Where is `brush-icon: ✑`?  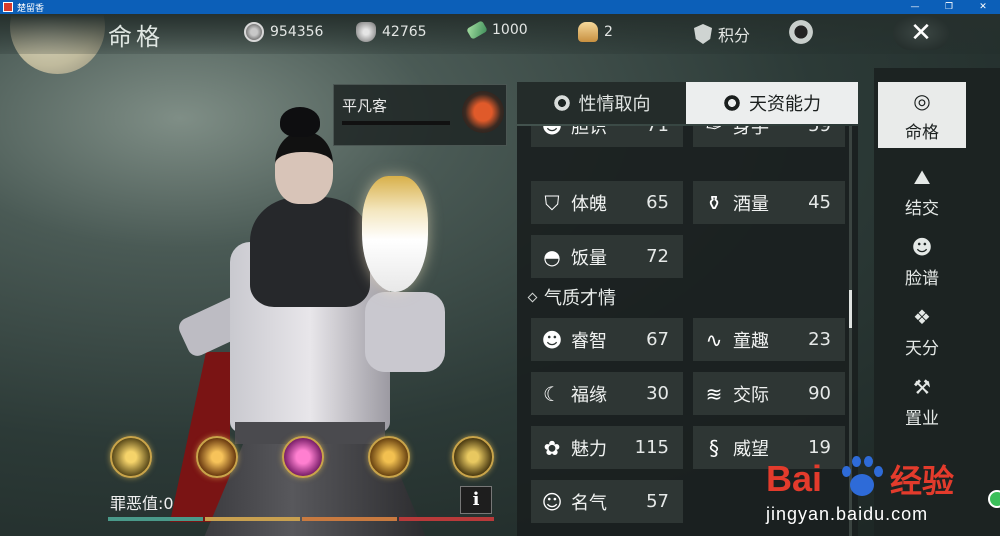
brush-icon: ✑ is located at coordinates (714, 133).